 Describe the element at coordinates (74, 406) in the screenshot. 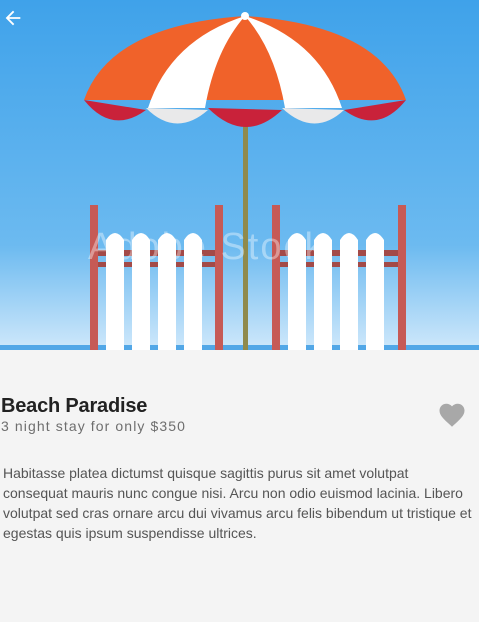

I see `listing-title: Beach Paradise` at that location.